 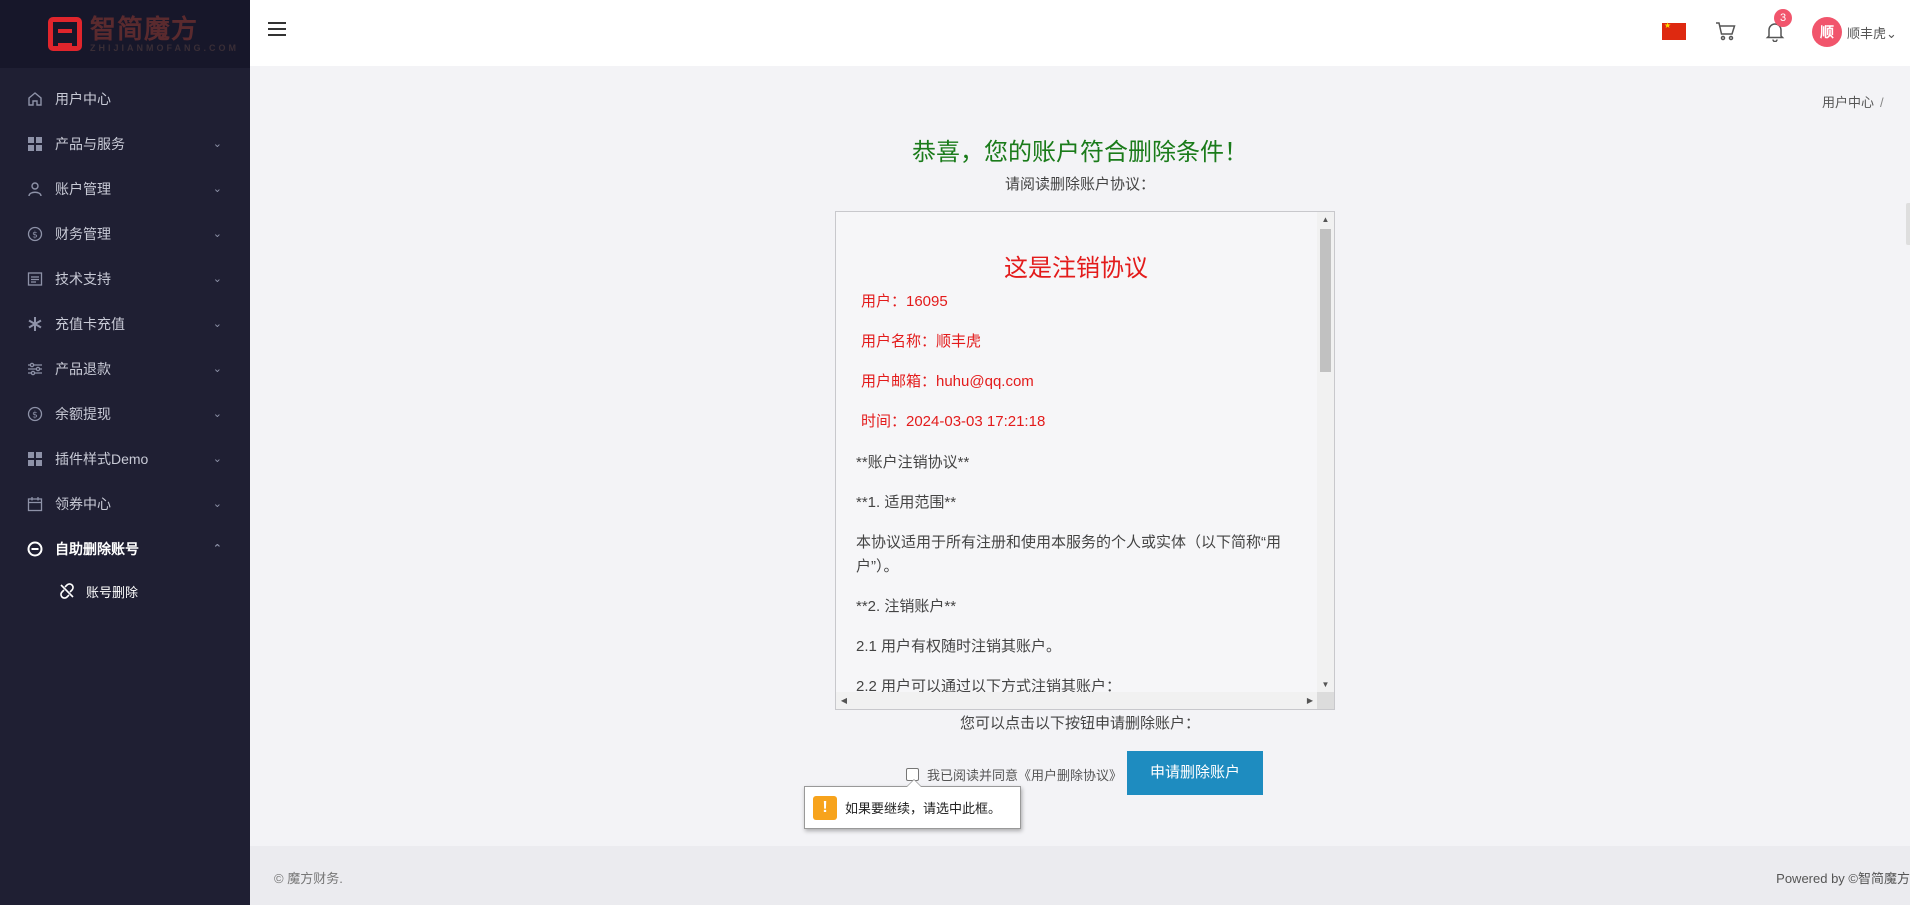 What do you see at coordinates (83, 278) in the screenshot?
I see `sidebar-item-label: 技术支持` at bounding box center [83, 278].